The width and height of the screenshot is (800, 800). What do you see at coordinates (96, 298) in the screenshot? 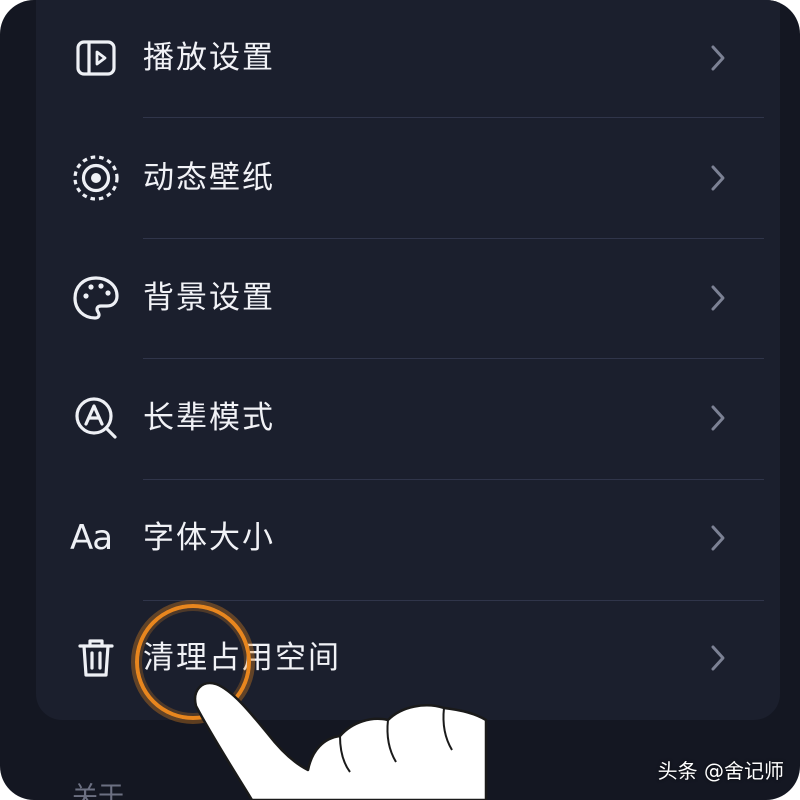
I see `palette-icon` at bounding box center [96, 298].